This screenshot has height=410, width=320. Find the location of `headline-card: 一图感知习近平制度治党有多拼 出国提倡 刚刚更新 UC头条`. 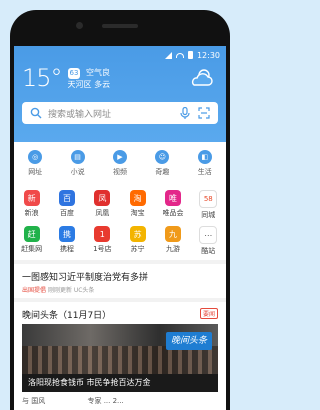

headline-card: 一图感知习近平制度治党有多拼 出国提倡 刚刚更新 UC头条 is located at coordinates (120, 281).